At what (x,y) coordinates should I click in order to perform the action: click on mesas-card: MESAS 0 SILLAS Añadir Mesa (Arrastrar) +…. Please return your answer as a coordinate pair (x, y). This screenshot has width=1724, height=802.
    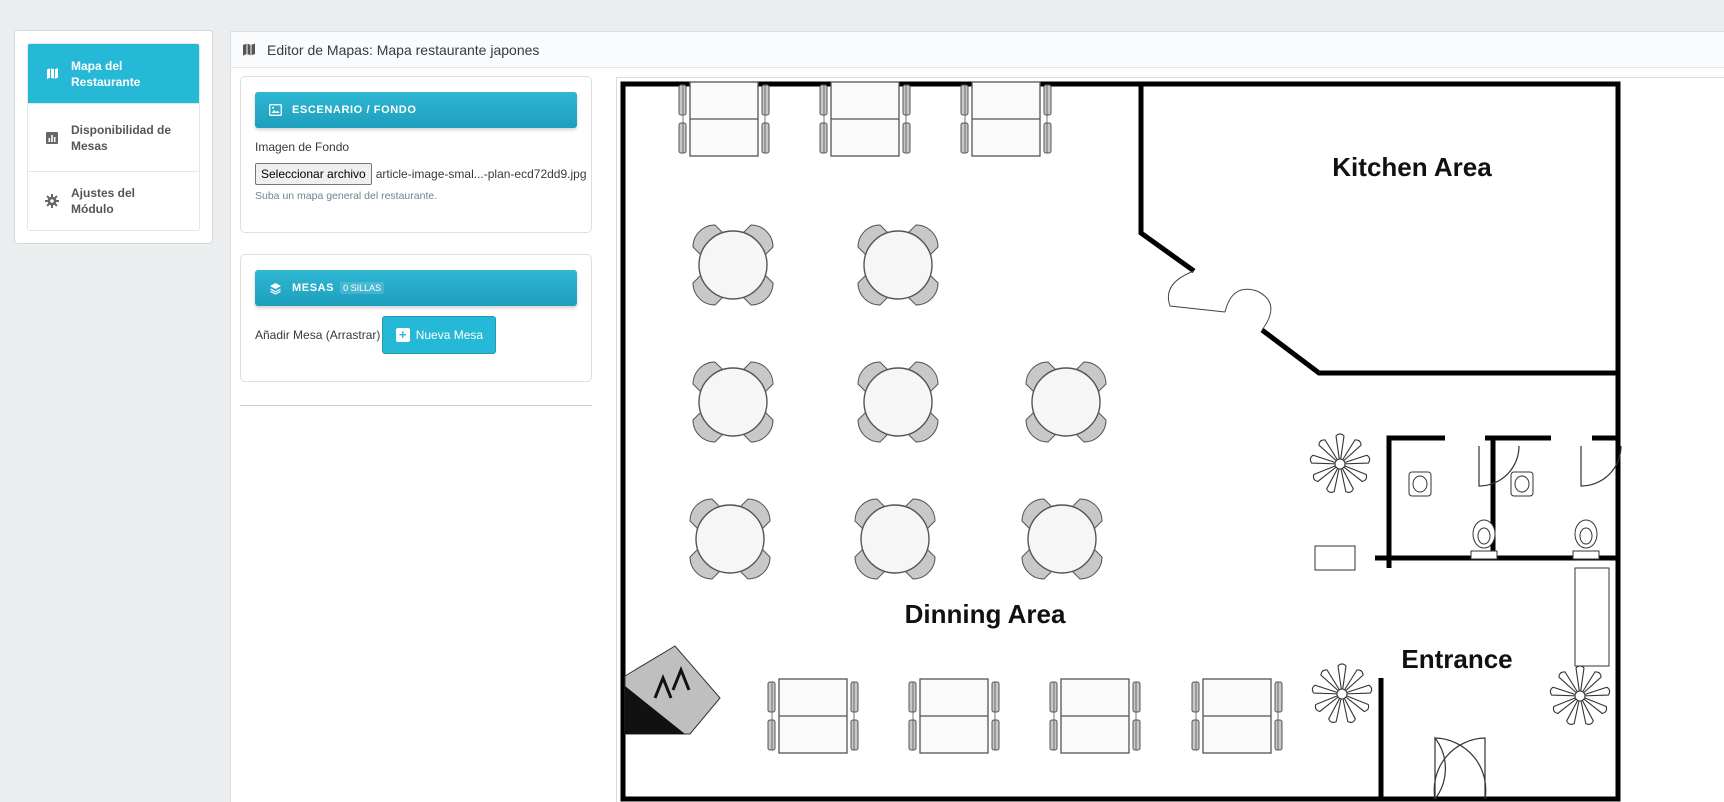
    Looking at the image, I should click on (416, 318).